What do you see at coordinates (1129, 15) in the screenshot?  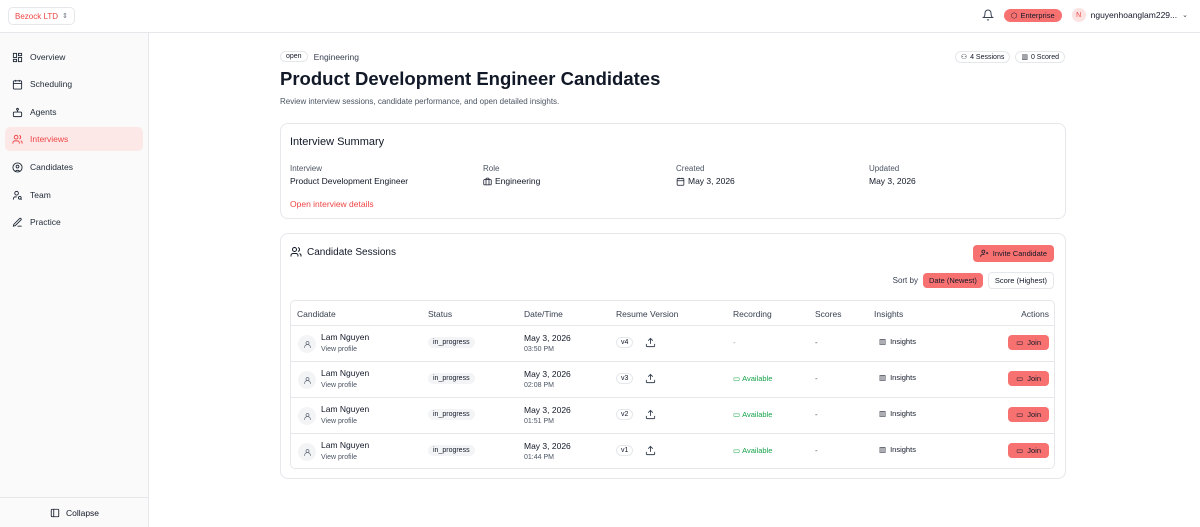 I see `user-menu: N nguyenhoanglam229... ⌄` at bounding box center [1129, 15].